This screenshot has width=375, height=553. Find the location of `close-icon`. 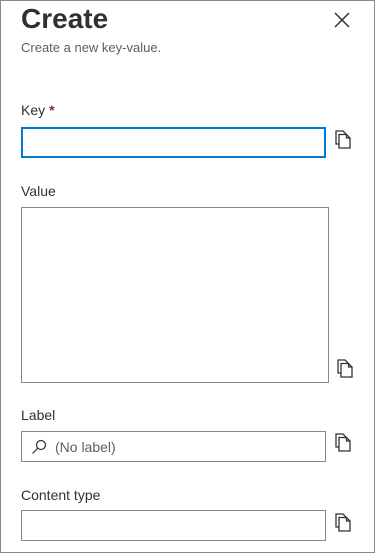

close-icon is located at coordinates (342, 20).